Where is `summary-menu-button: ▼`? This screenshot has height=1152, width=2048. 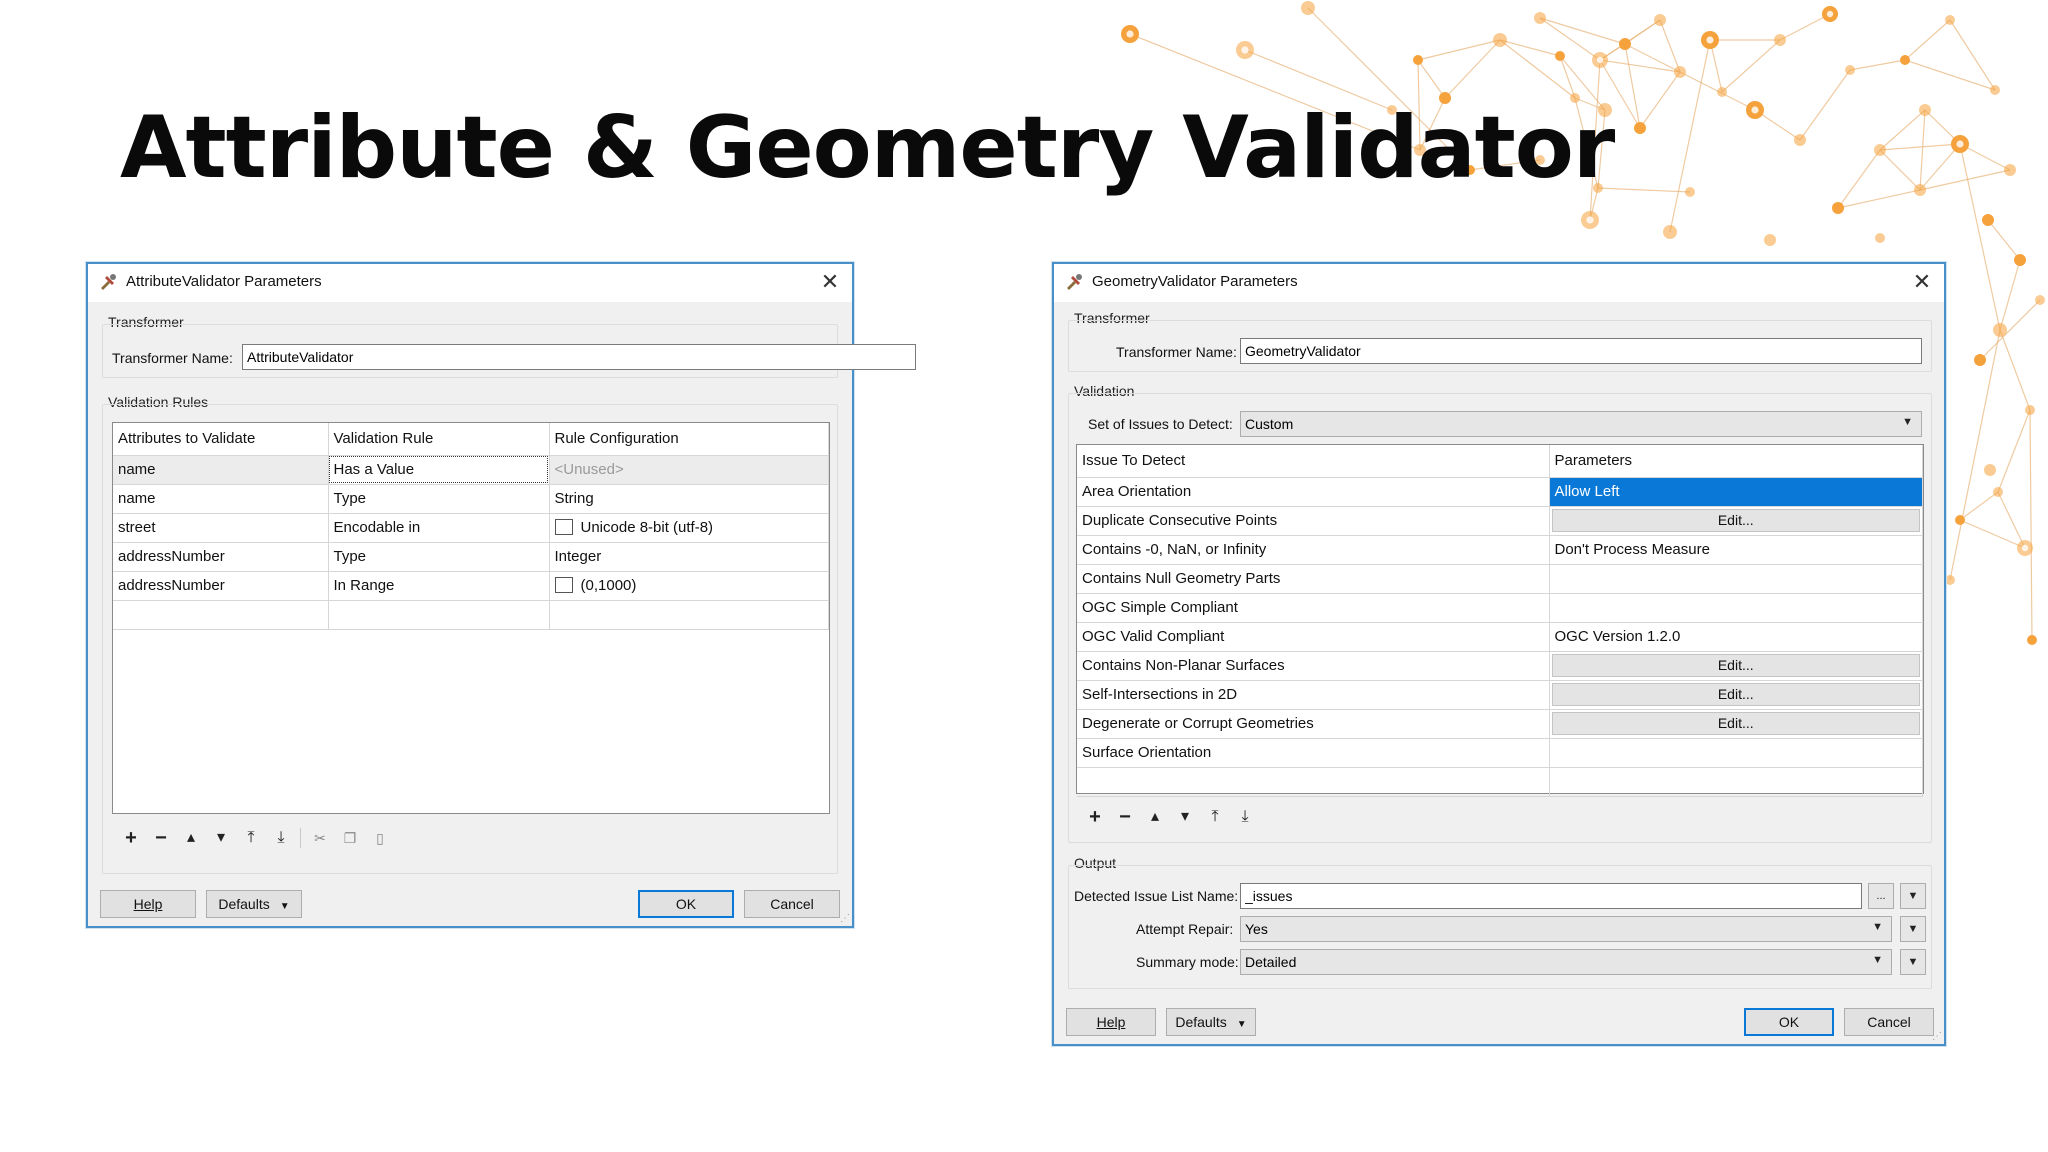 summary-menu-button: ▼ is located at coordinates (1913, 962).